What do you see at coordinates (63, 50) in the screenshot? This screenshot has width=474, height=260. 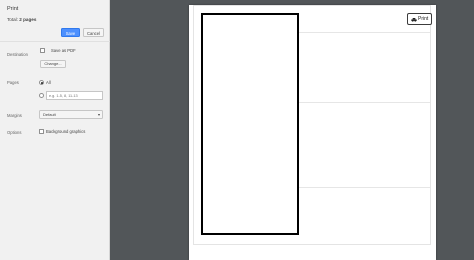 I see `save-as-pdf-label: Save as PDF` at bounding box center [63, 50].